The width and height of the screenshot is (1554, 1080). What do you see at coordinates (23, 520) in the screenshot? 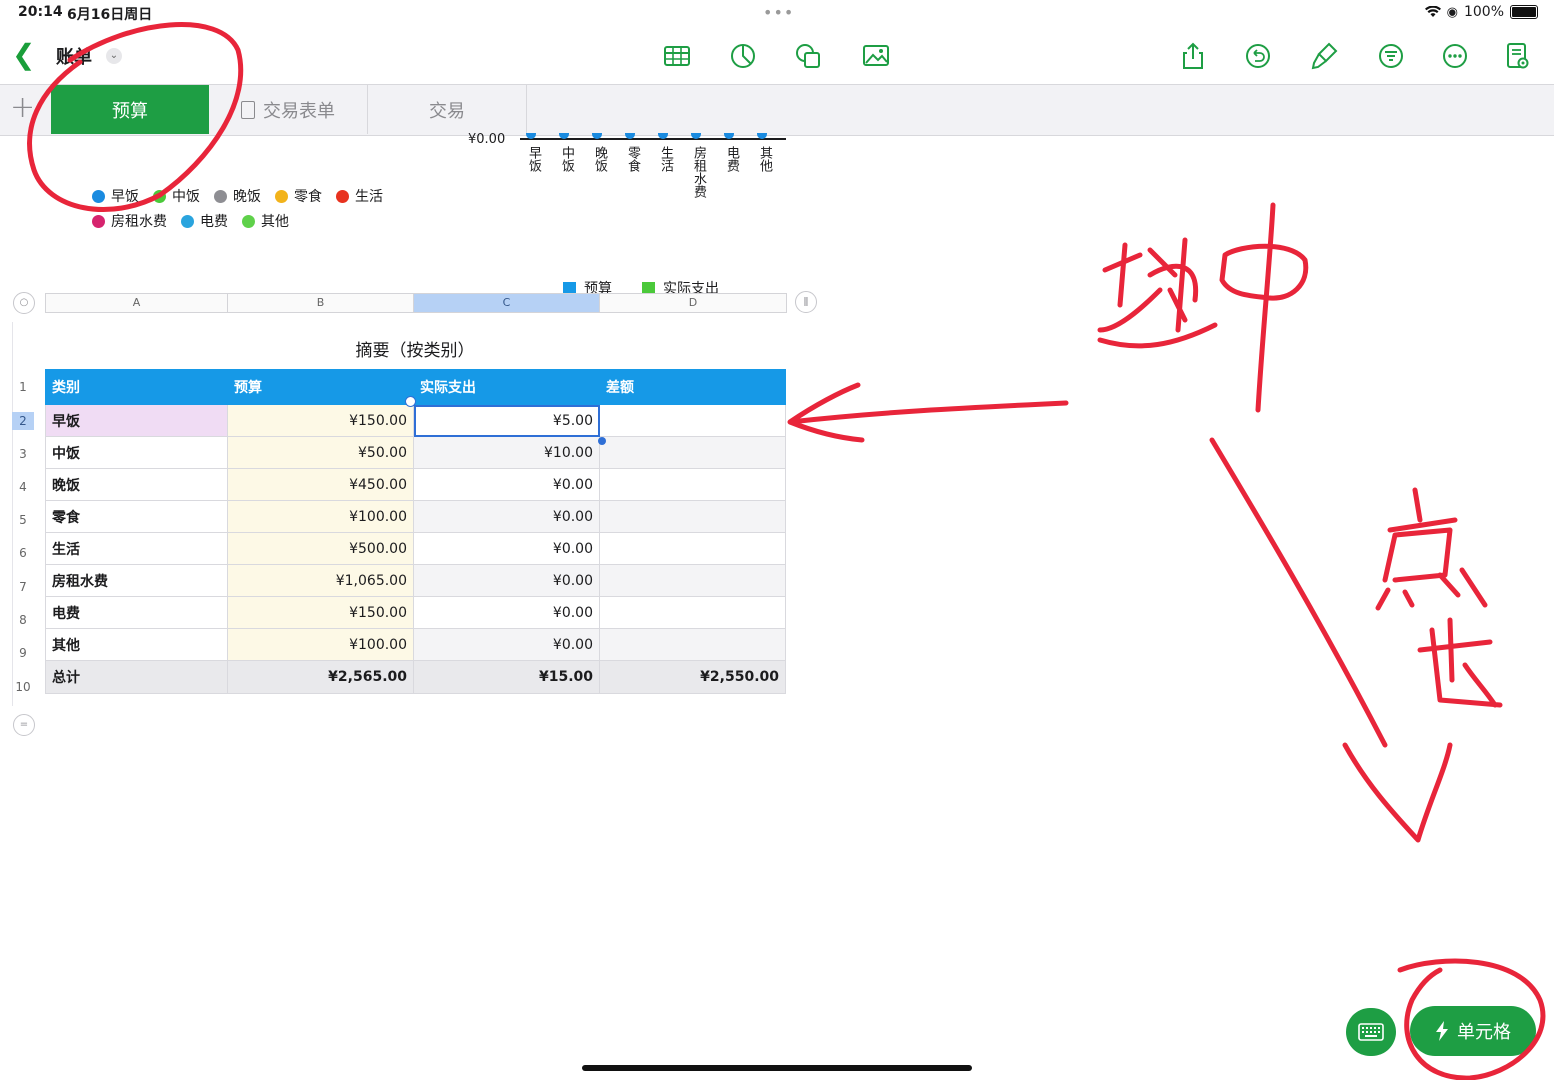
I see `row-number: 5` at bounding box center [23, 520].